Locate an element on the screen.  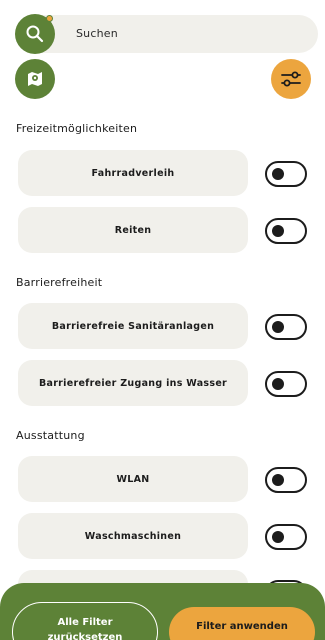
sliders-icon is located at coordinates (291, 79).